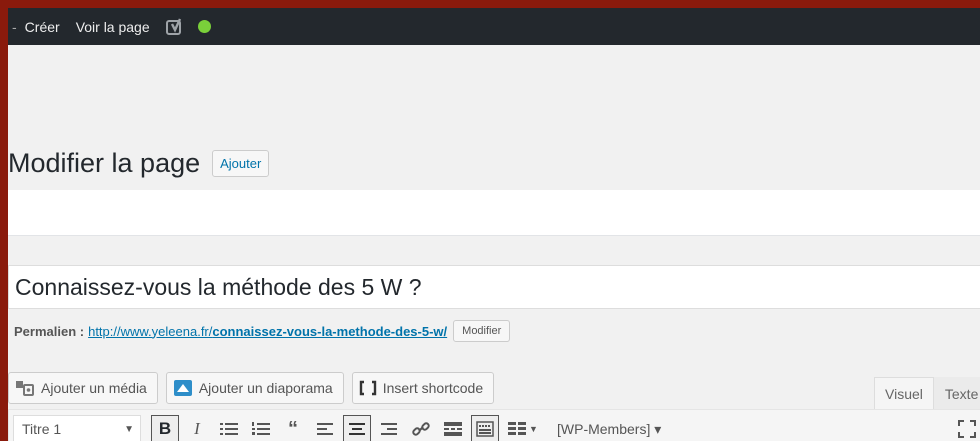  I want to click on add-slideshow-button: Ajouter un diaporama, so click(254, 388).